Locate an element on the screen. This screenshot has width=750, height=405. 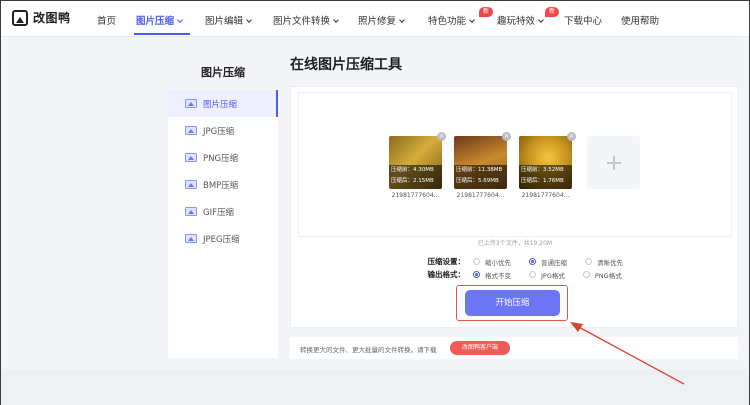
arrow-shaft is located at coordinates (629, 354).